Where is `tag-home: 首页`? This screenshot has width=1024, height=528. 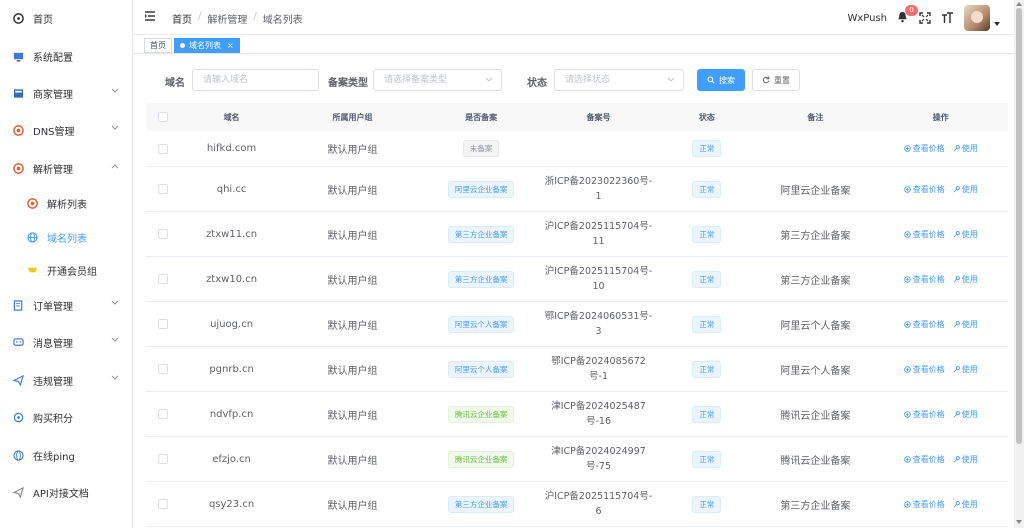 tag-home: 首页 is located at coordinates (158, 45).